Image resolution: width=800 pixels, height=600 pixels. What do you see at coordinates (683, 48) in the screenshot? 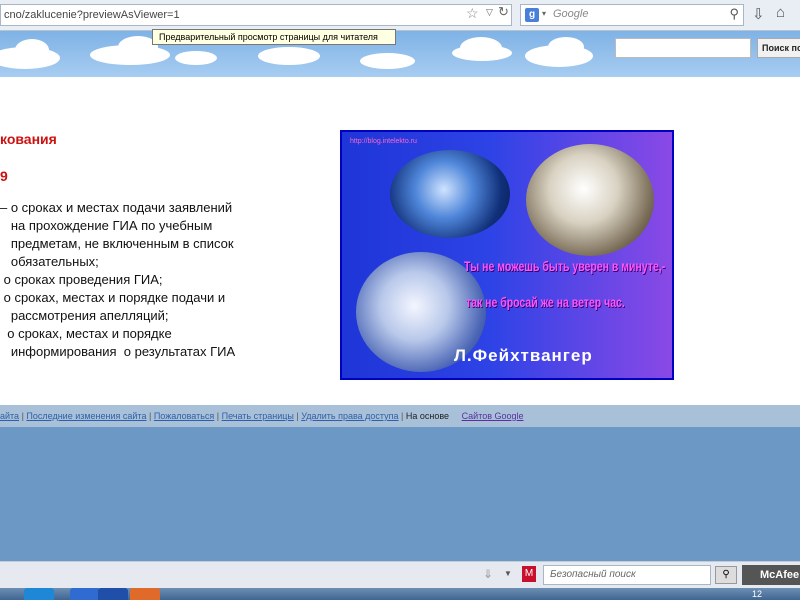
I see `site-search-input` at bounding box center [683, 48].